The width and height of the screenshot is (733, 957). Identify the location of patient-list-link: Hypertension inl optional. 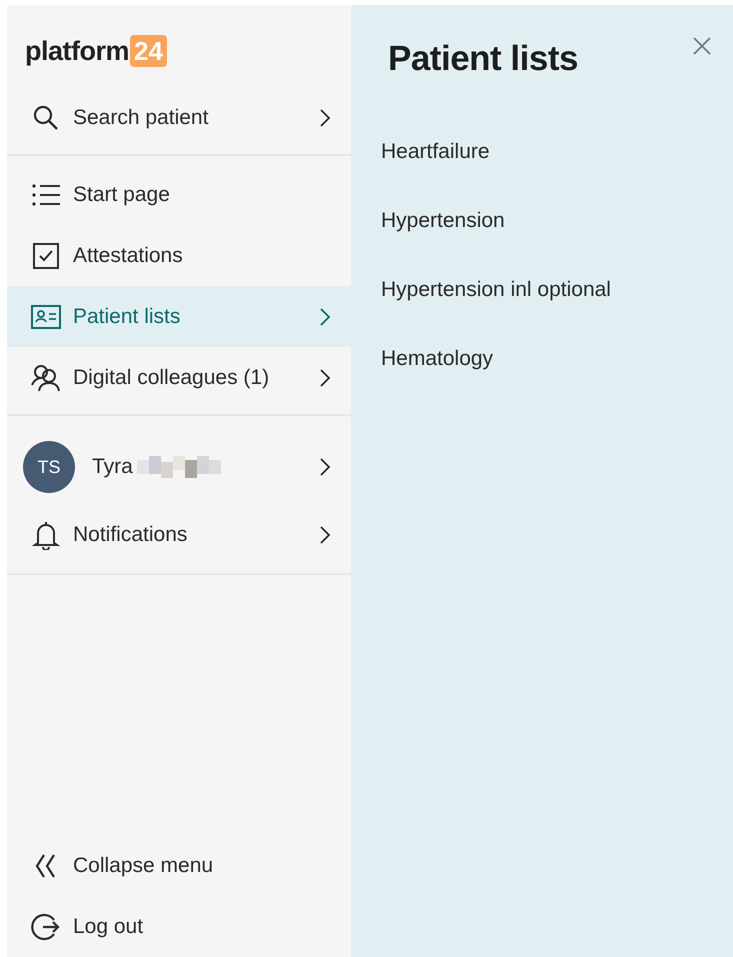
(496, 309).